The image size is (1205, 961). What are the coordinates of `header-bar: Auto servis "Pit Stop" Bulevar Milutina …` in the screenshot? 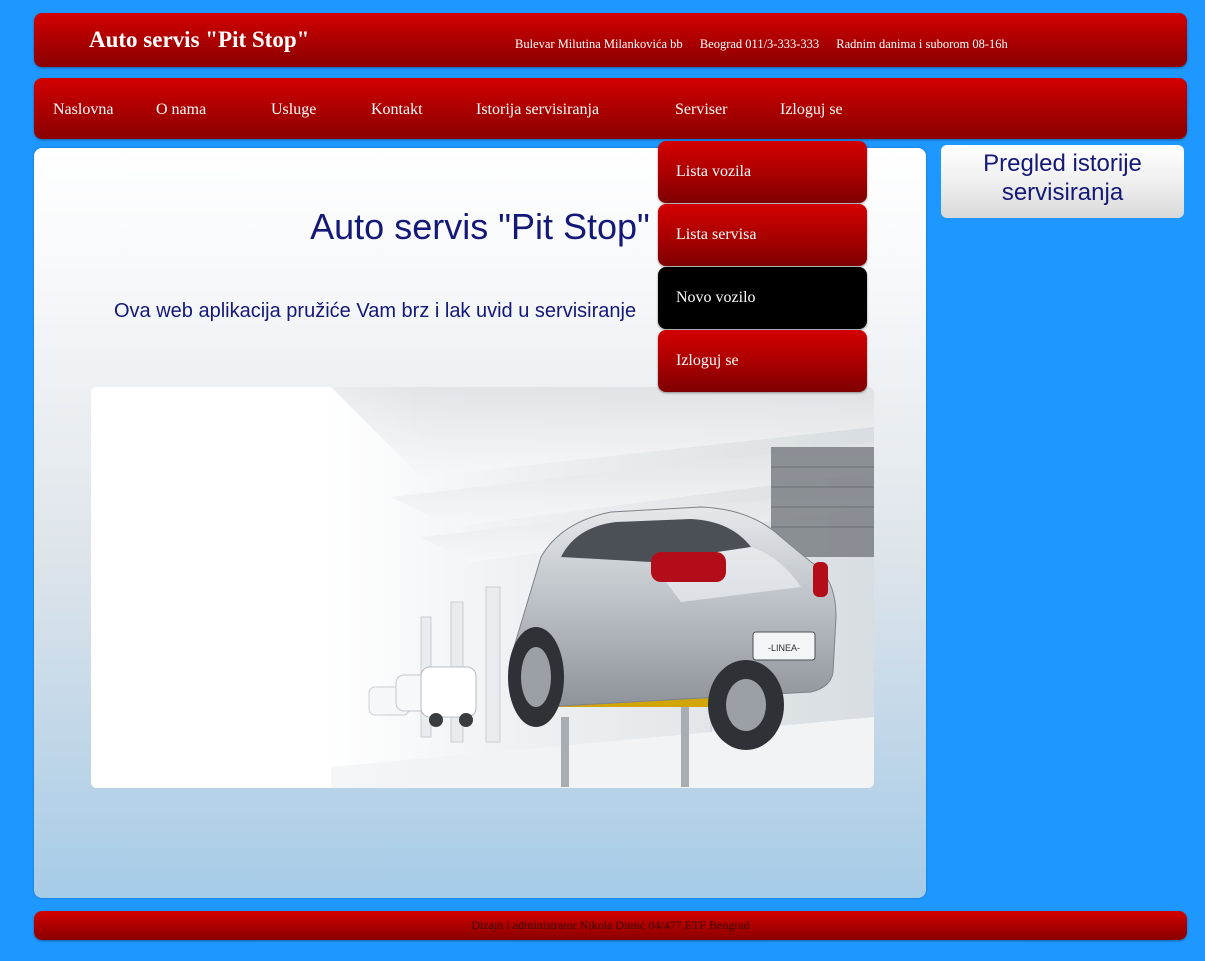 It's located at (610, 40).